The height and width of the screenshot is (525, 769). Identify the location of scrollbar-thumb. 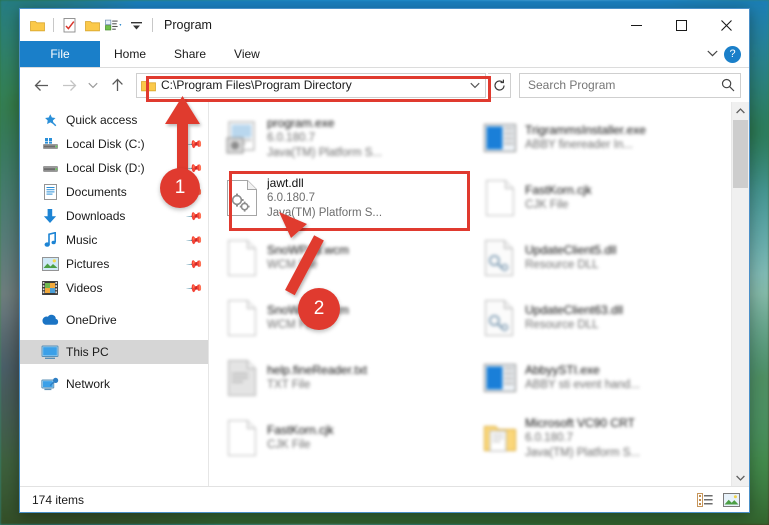
(740, 154).